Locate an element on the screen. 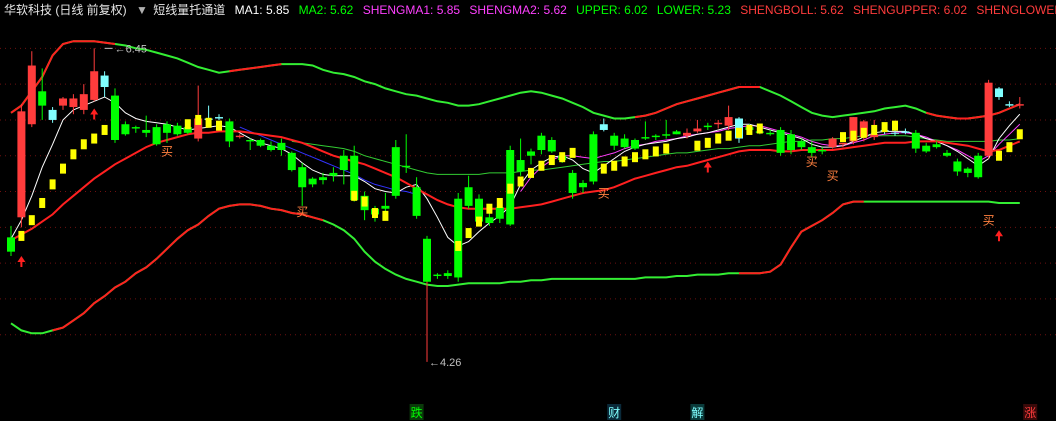 The image size is (1056, 421). event-marker: 财 is located at coordinates (614, 413).